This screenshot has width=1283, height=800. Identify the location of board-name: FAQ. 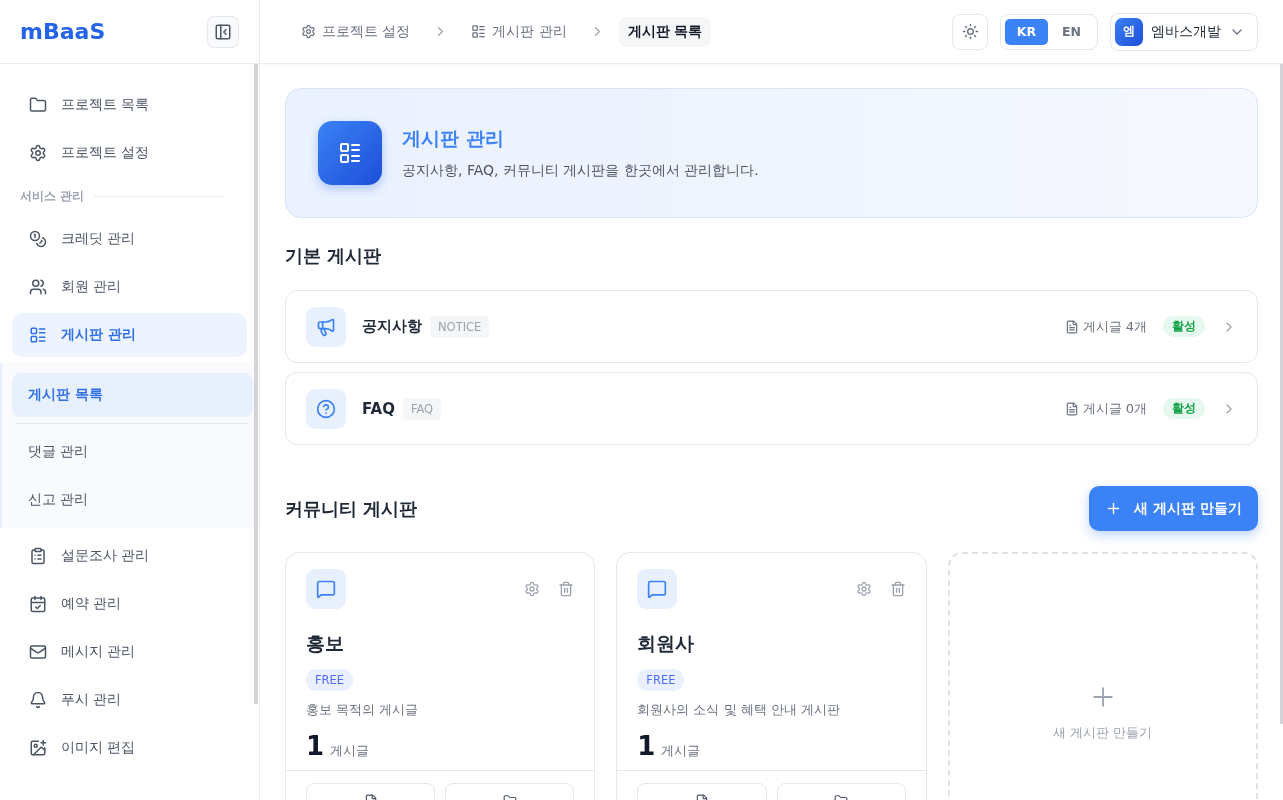
(378, 408).